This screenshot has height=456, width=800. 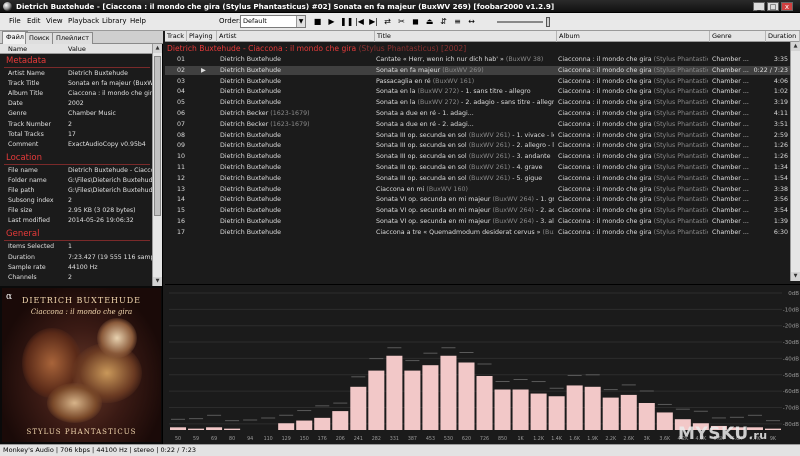 What do you see at coordinates (295, 156) in the screenshot?
I see `track-artist: Dietrich Buxtehude` at bounding box center [295, 156].